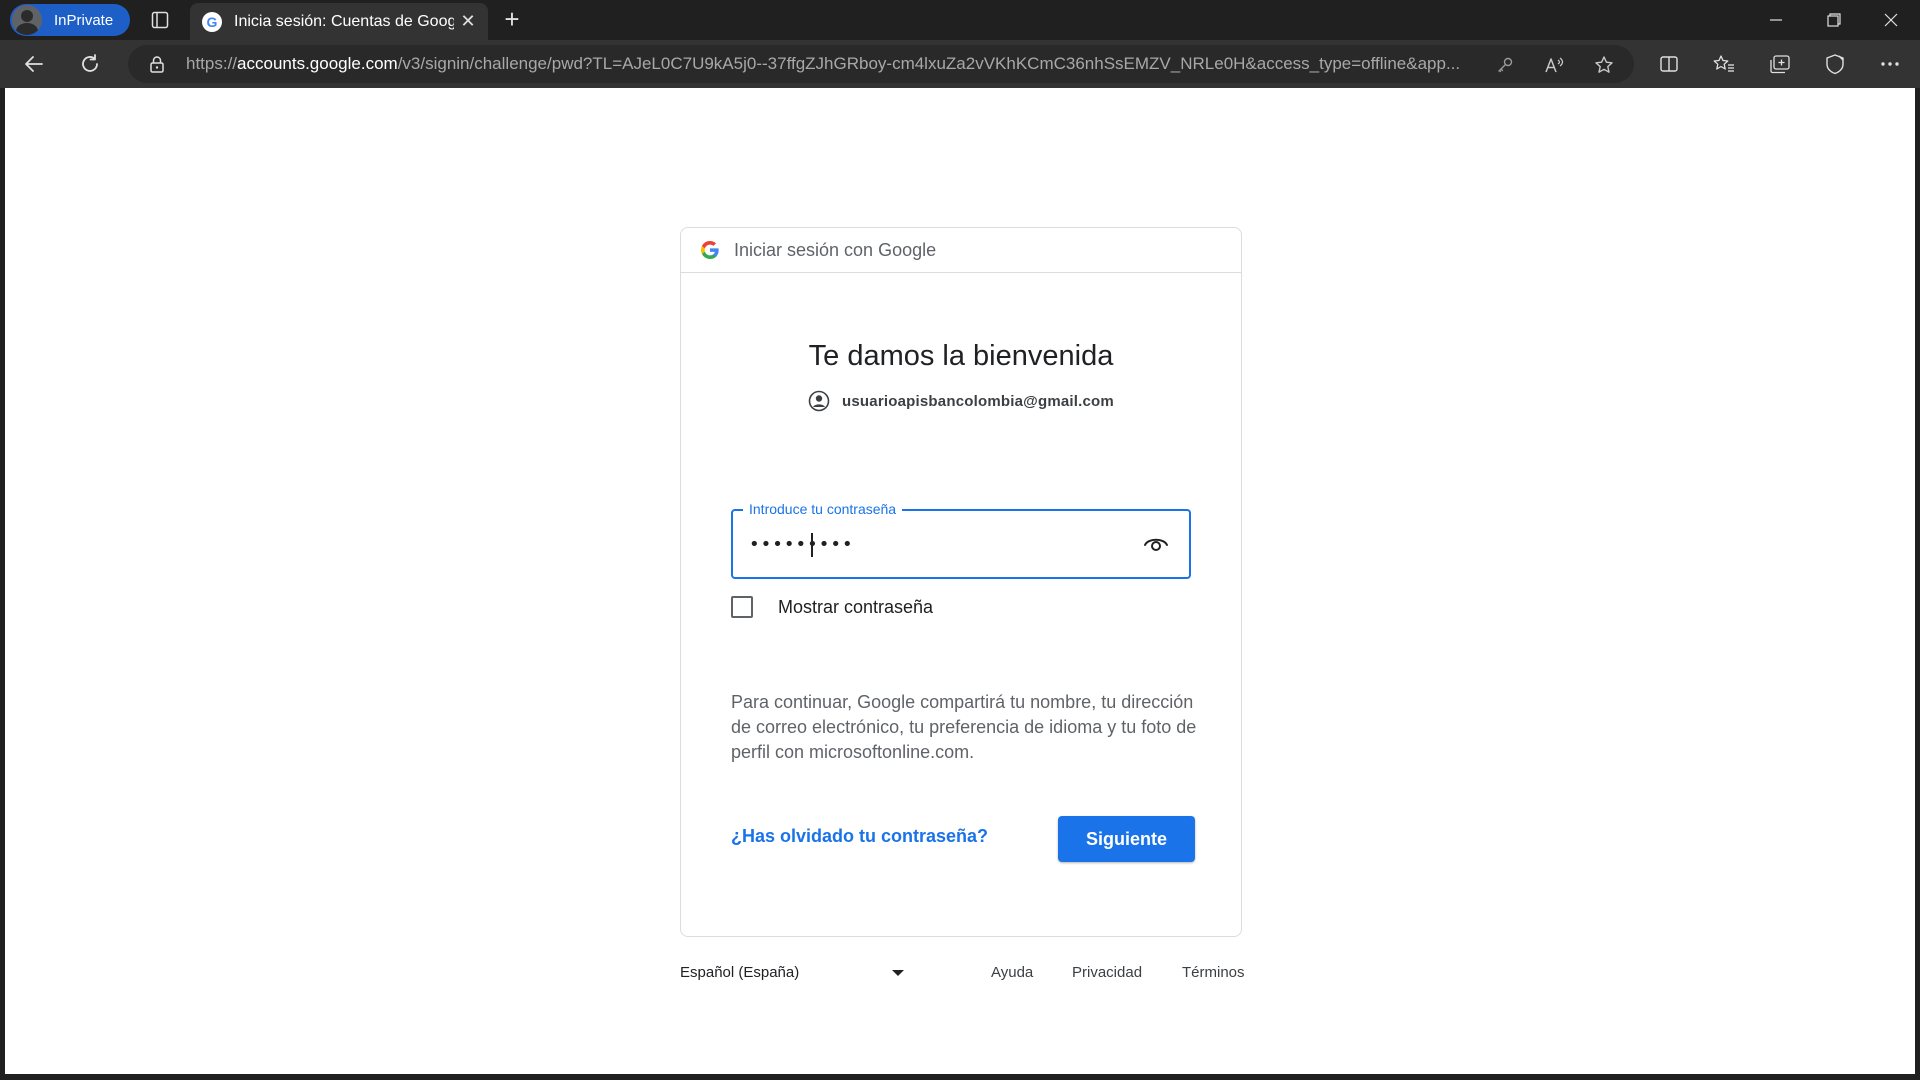 This screenshot has width=1920, height=1080. I want to click on refresh-icon, so click(90, 64).